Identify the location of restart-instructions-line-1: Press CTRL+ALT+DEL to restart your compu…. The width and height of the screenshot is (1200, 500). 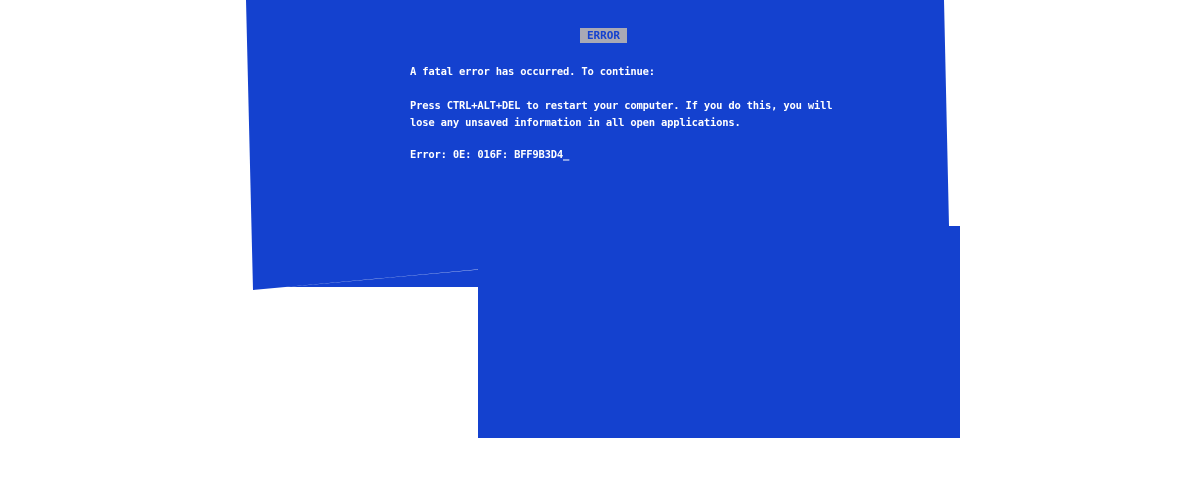
(621, 106).